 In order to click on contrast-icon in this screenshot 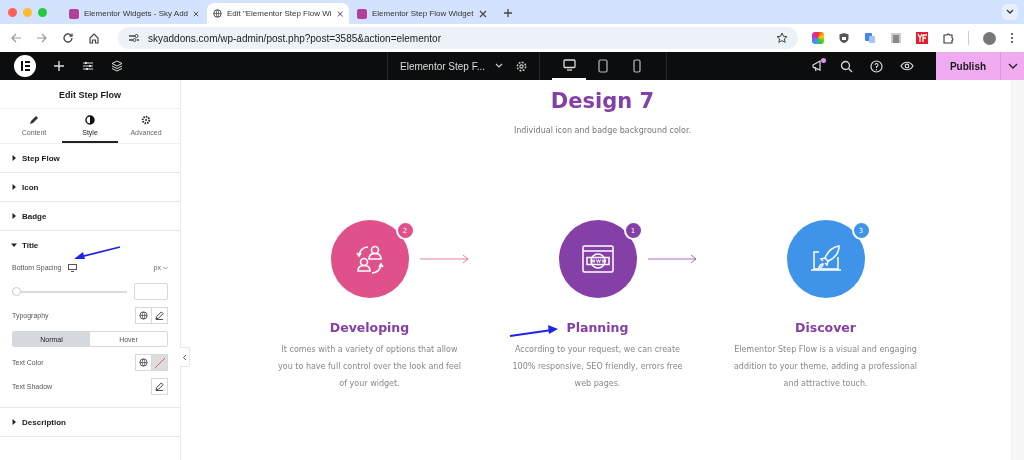, I will do `click(90, 120)`.